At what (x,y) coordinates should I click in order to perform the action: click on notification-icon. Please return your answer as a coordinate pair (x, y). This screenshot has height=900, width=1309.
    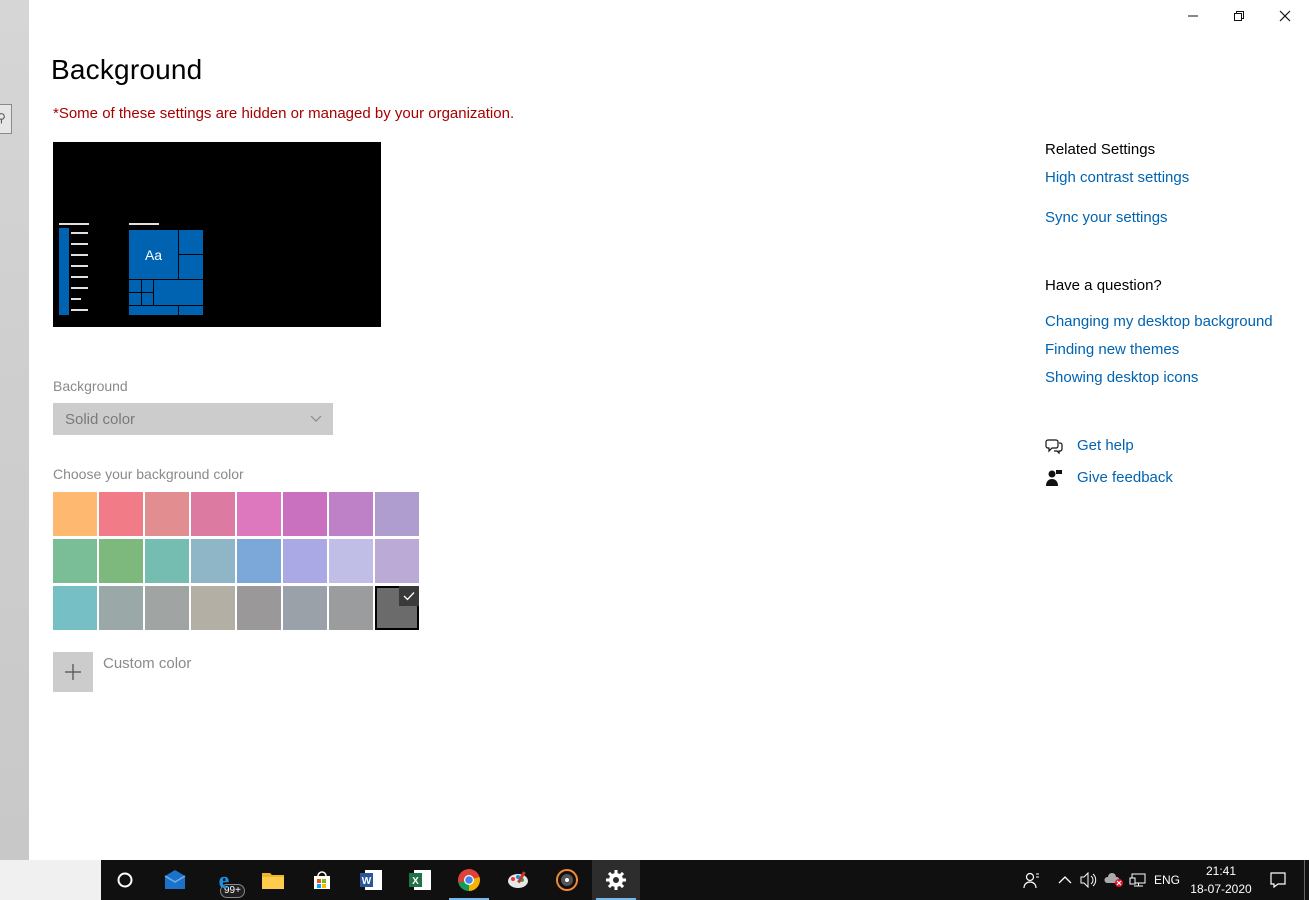
    Looking at the image, I should click on (1278, 880).